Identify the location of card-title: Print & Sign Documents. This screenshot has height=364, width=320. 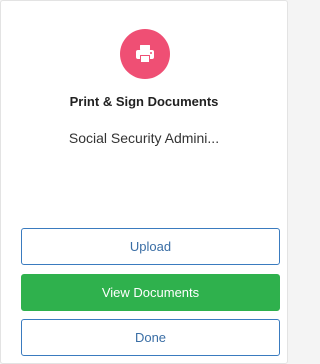
(144, 101).